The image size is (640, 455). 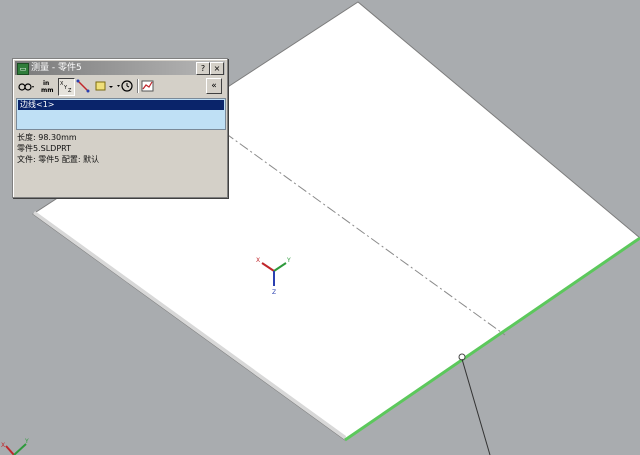 I want to click on corner-triad: X Y, so click(x=15, y=446).